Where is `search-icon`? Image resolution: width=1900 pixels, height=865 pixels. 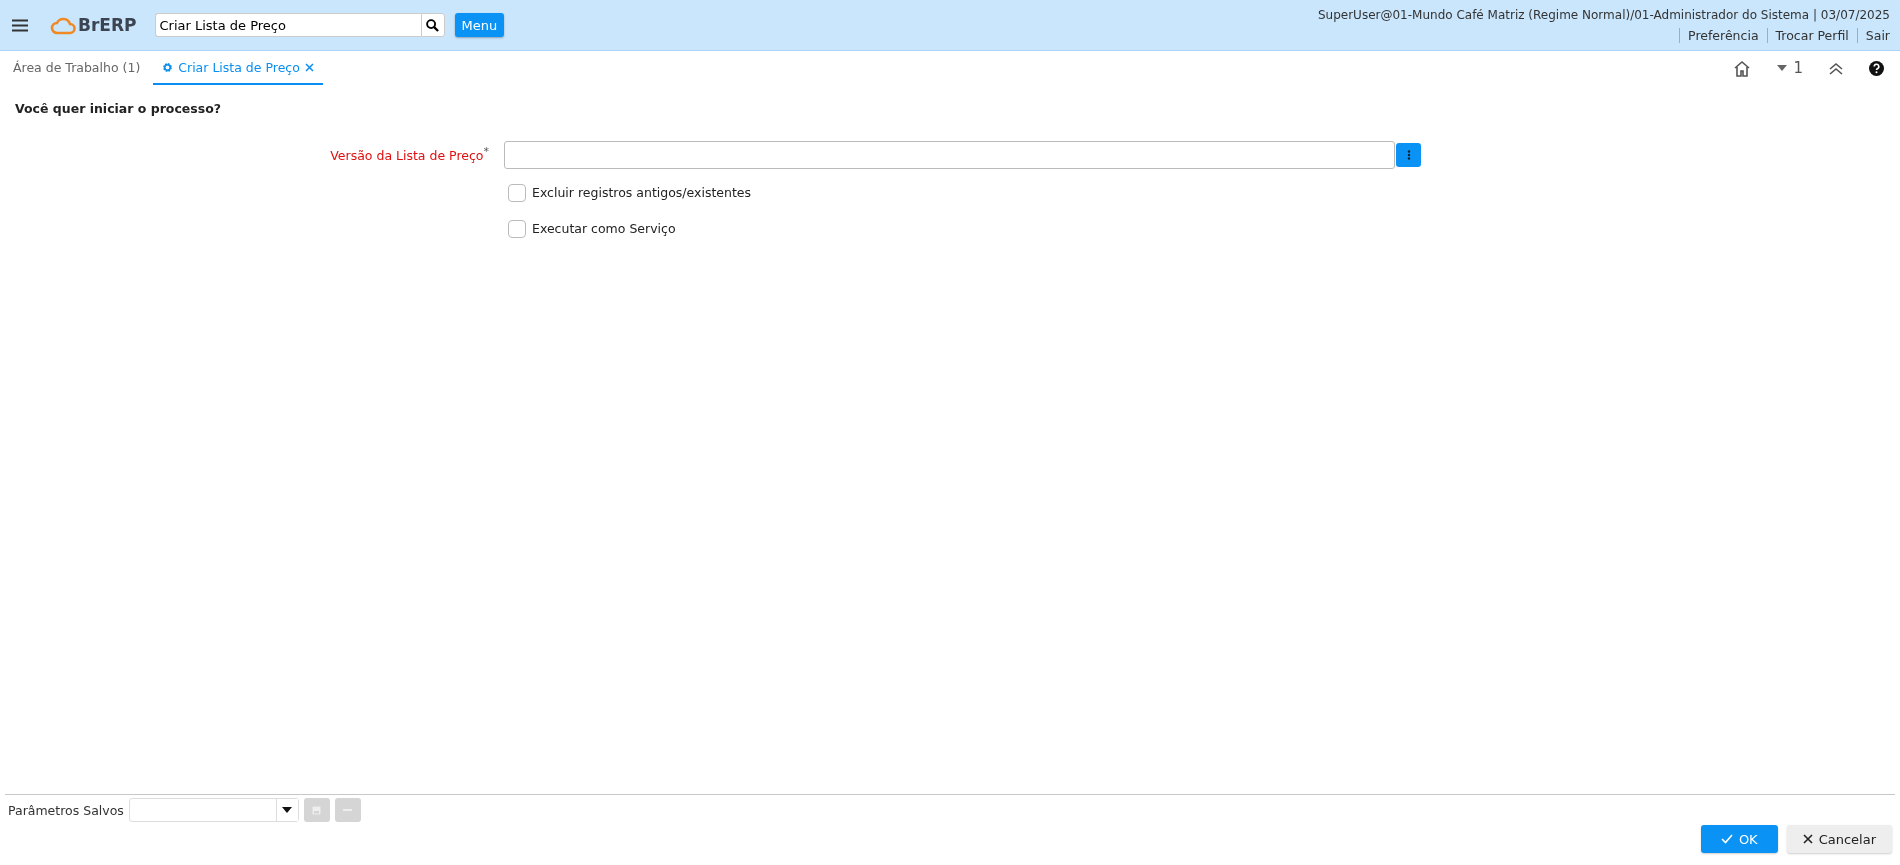 search-icon is located at coordinates (432, 25).